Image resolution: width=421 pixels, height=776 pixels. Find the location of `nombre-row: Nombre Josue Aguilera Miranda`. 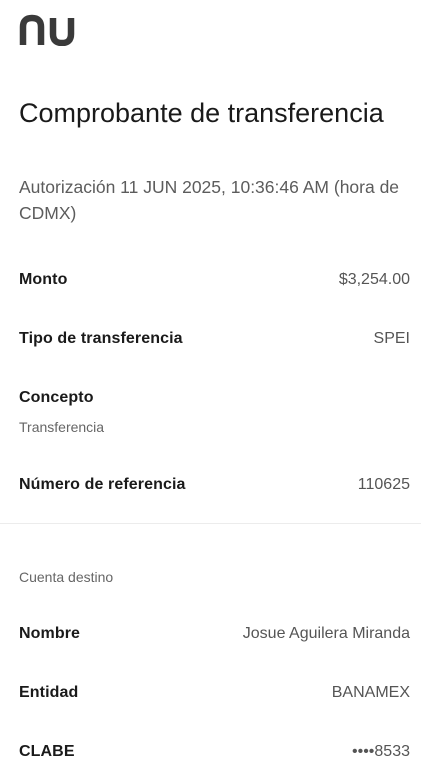

nombre-row: Nombre Josue Aguilera Miranda is located at coordinates (214, 634).